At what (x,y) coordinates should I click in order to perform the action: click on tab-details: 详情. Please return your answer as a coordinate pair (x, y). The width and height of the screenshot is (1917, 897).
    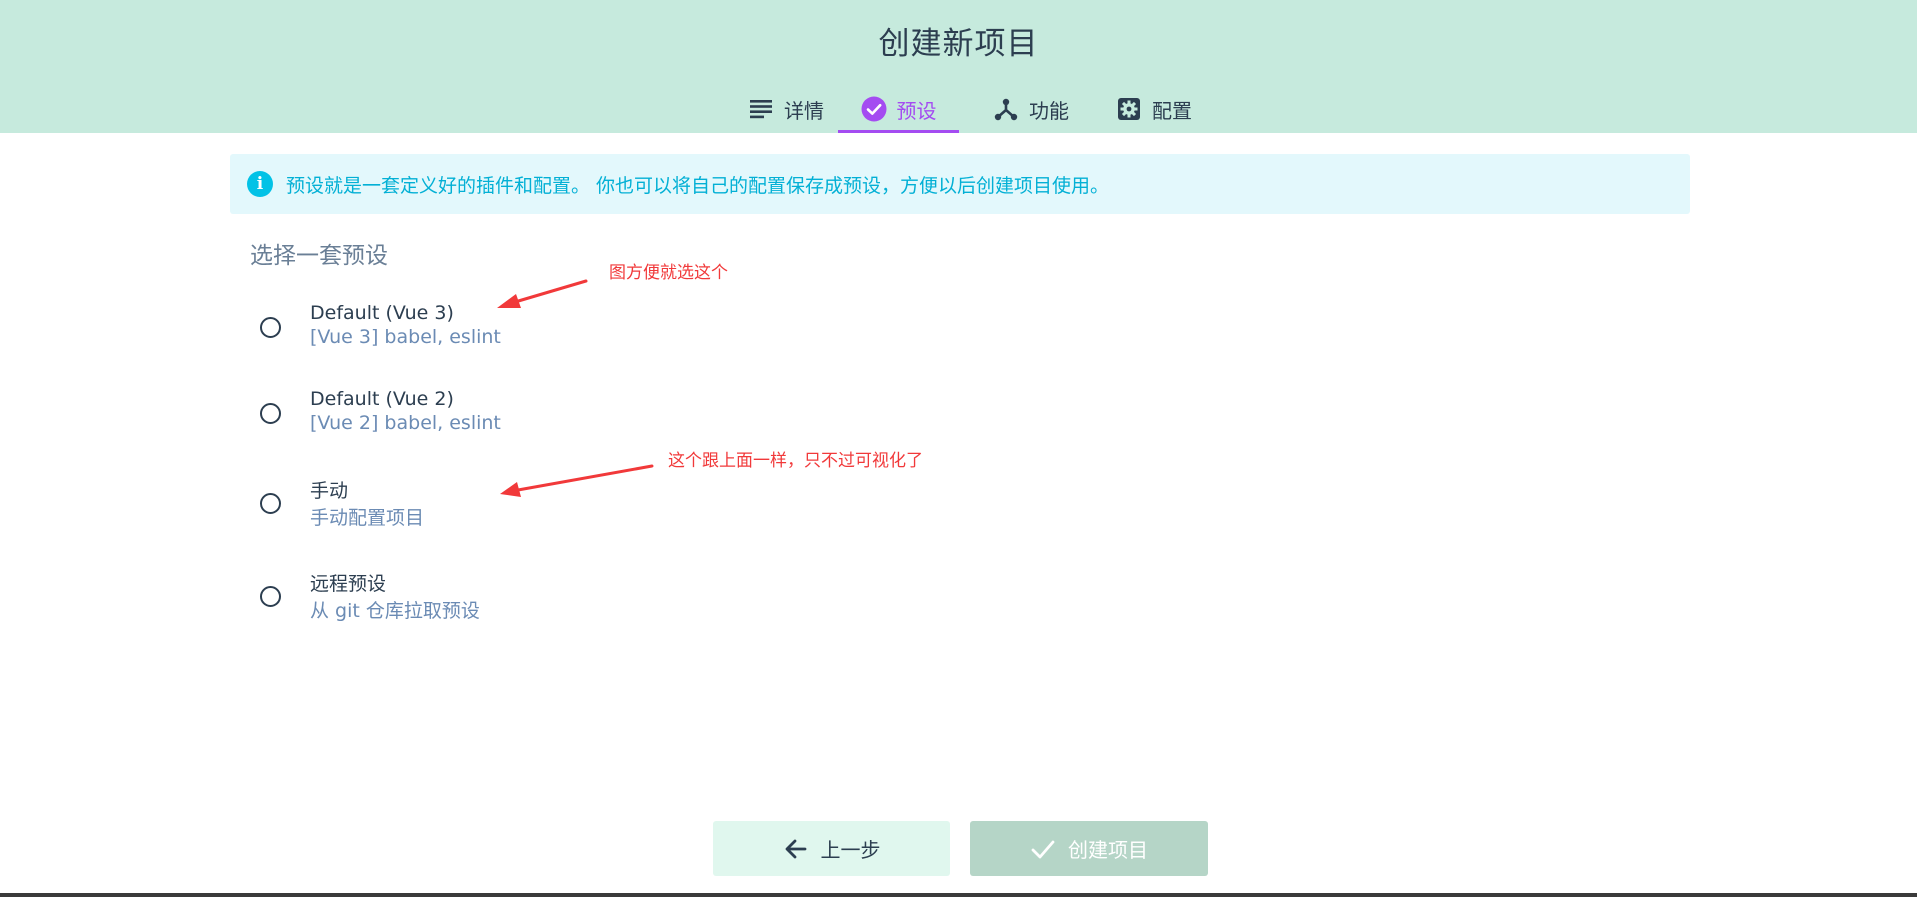
    Looking at the image, I should click on (786, 109).